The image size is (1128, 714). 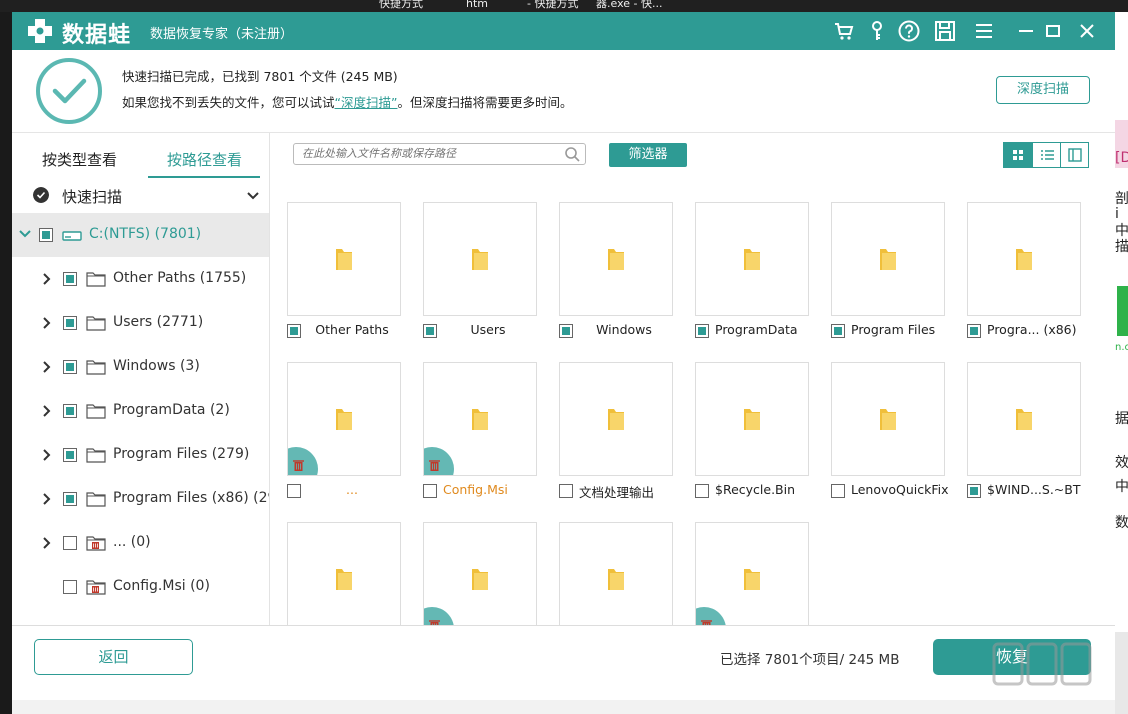 I want to click on folder-caption: Config.Msi, so click(x=483, y=491).